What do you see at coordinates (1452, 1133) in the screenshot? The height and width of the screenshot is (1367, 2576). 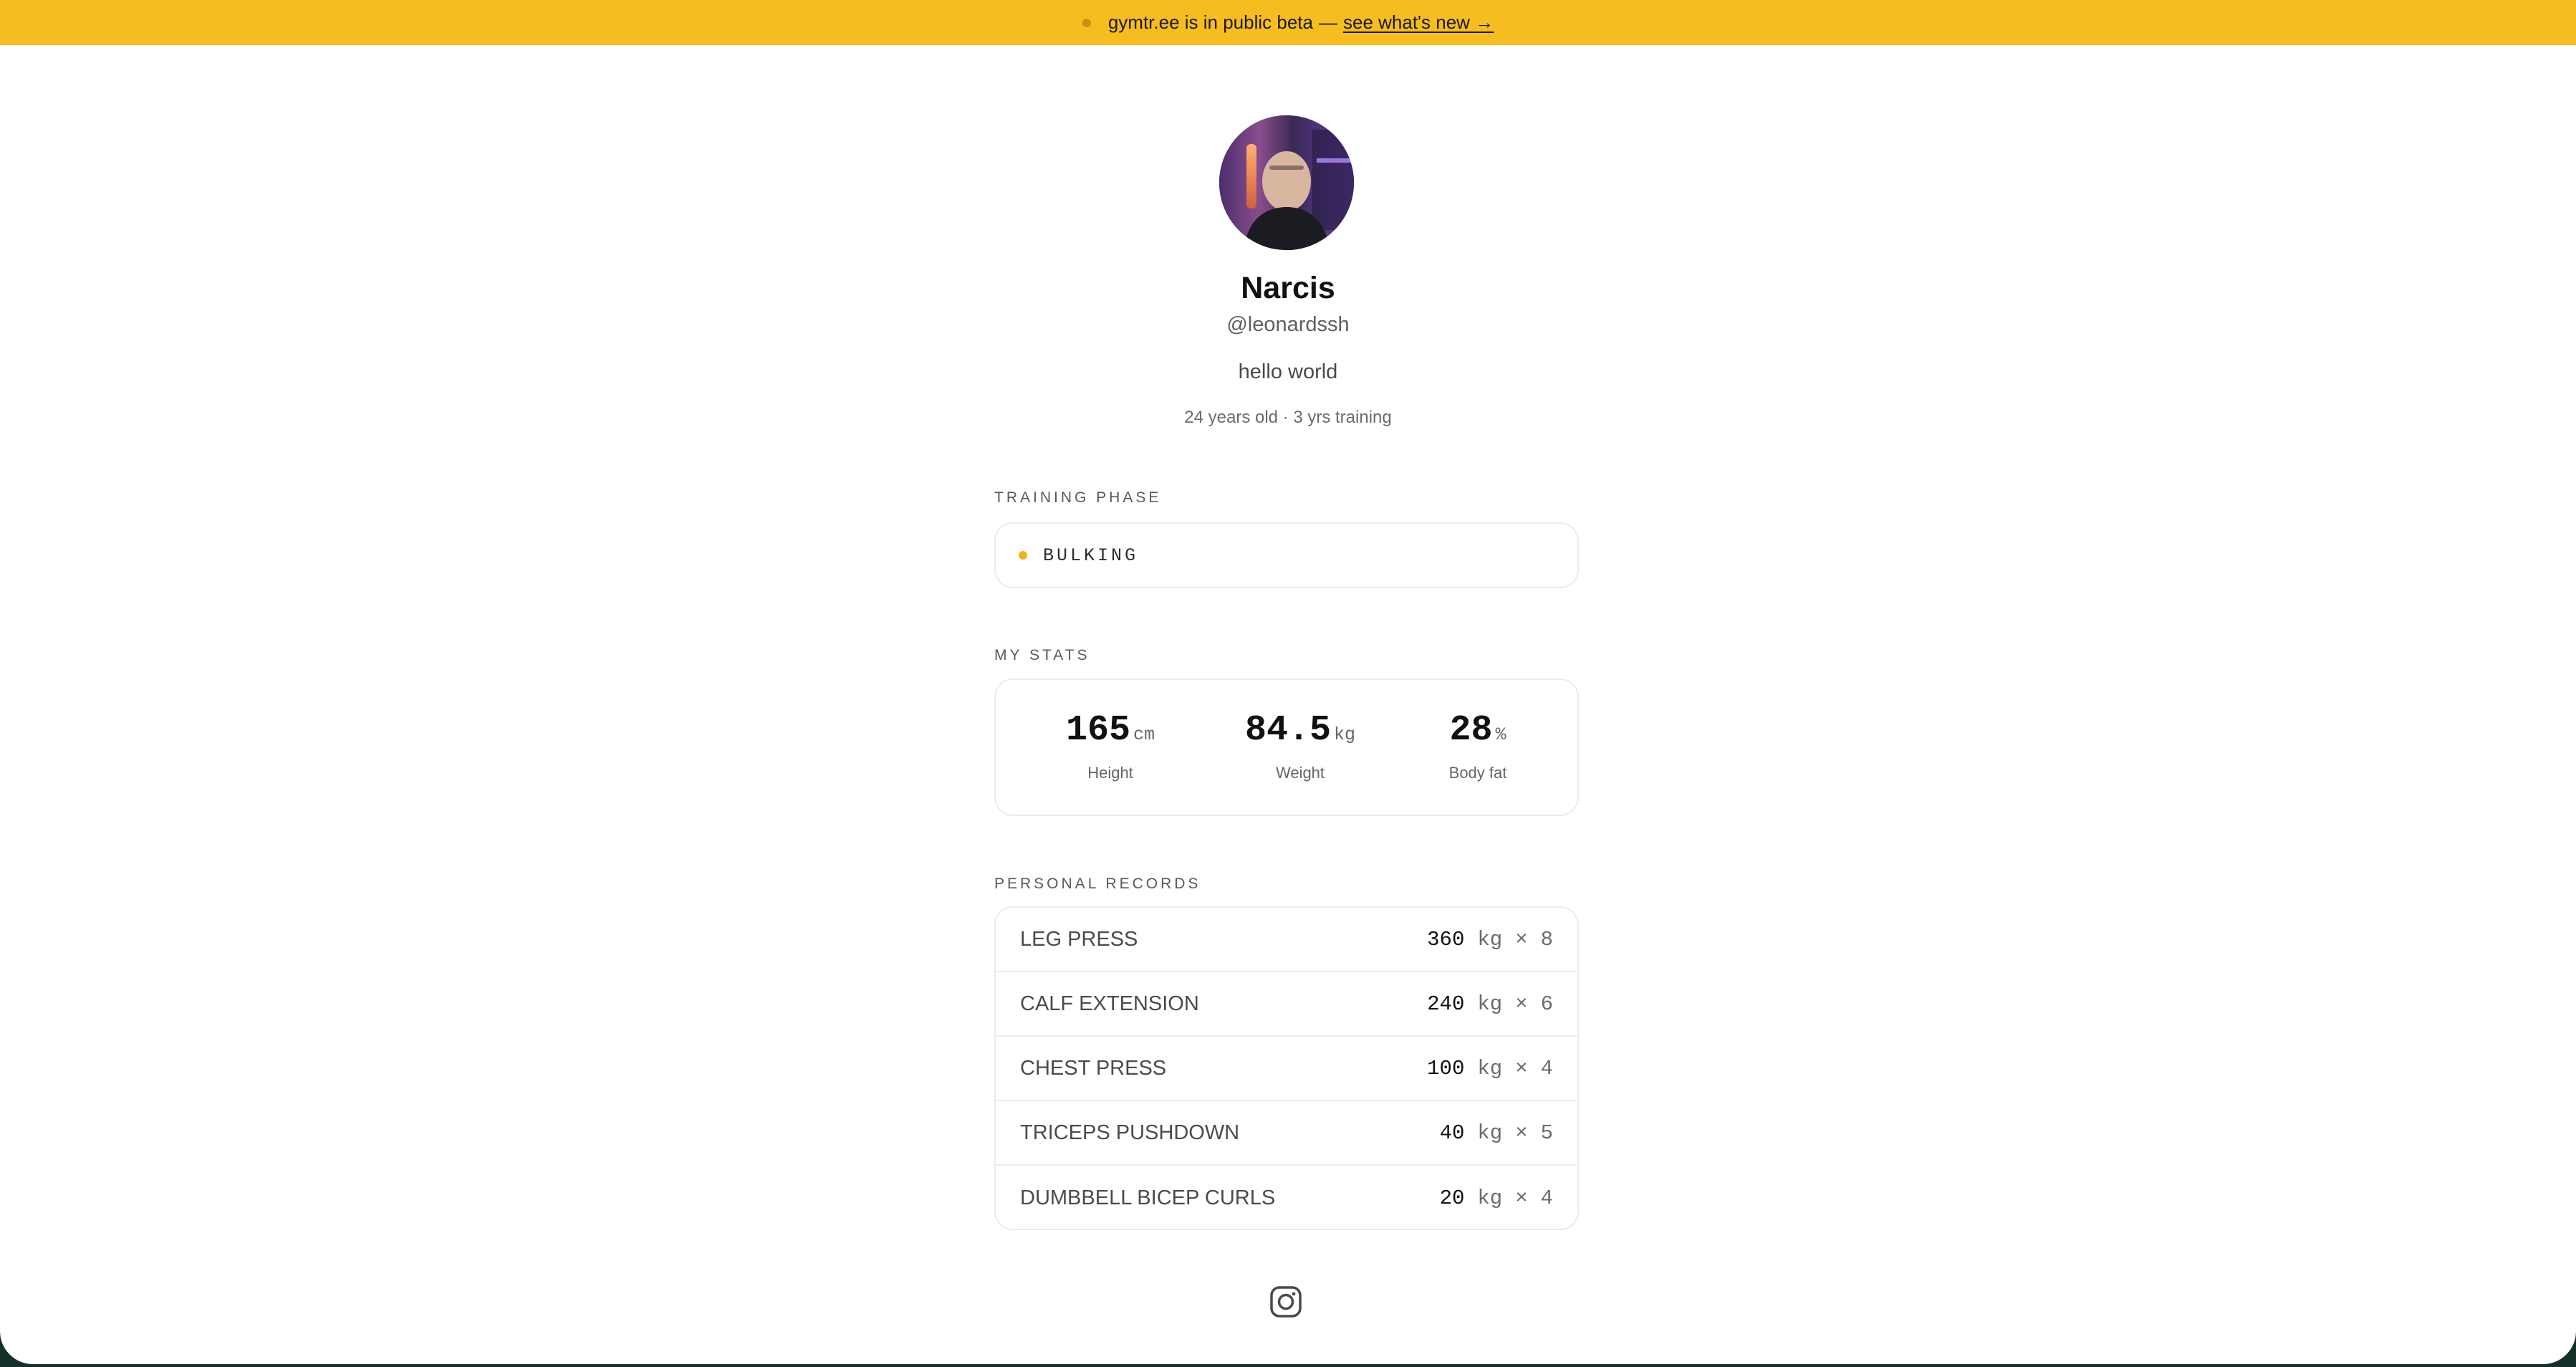 I see `record-weight: 40` at bounding box center [1452, 1133].